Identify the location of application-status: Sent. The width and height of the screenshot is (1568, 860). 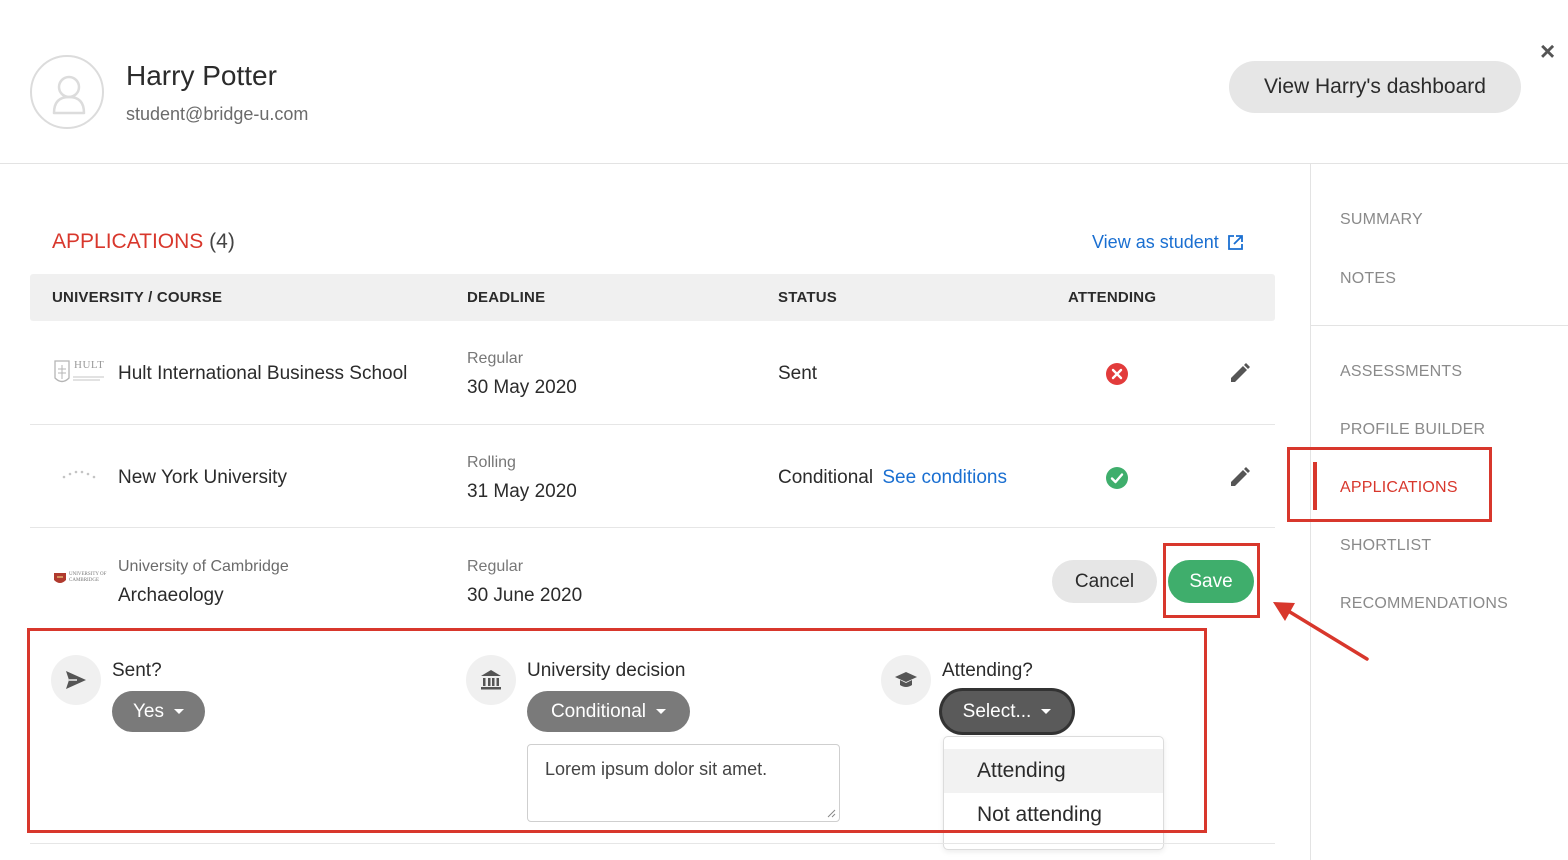
(798, 373).